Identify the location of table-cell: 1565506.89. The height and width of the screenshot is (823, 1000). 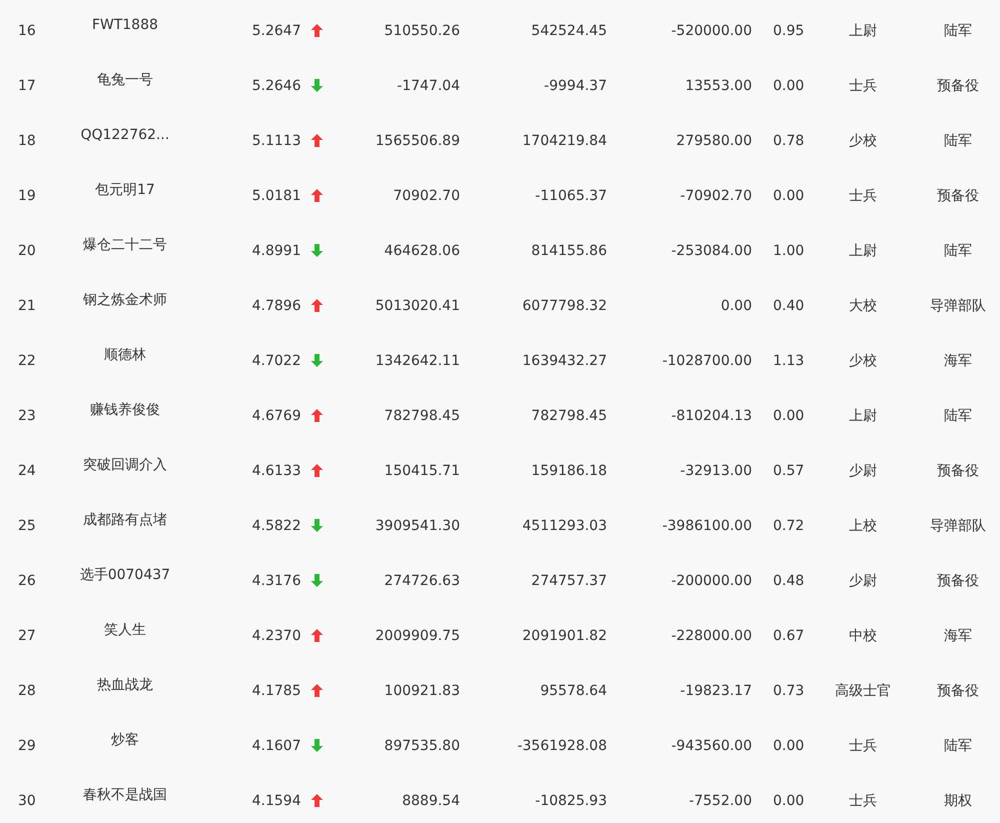
(417, 140).